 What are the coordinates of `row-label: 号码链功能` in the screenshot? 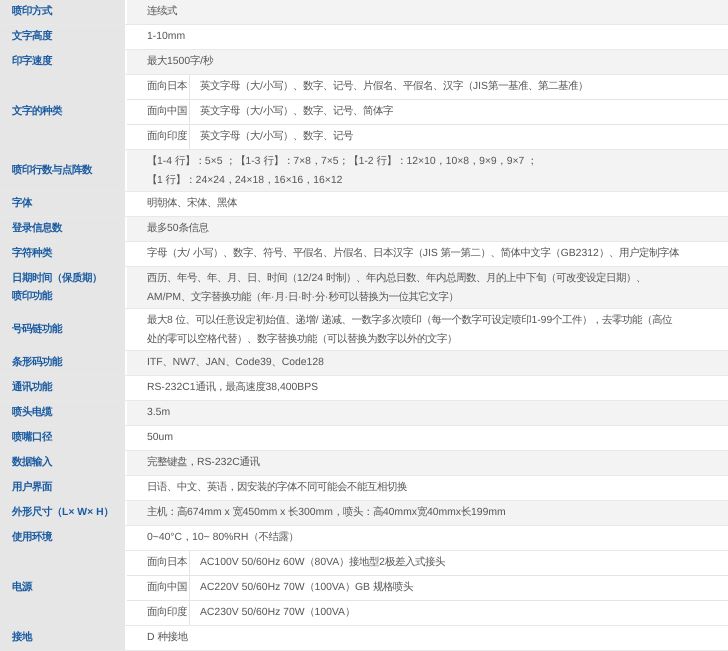 It's located at (37, 329).